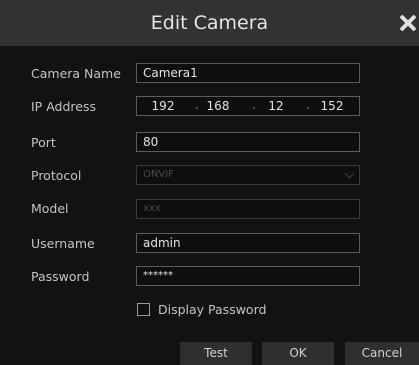 Image resolution: width=419 pixels, height=365 pixels. Describe the element at coordinates (143, 309) in the screenshot. I see `display-password-checkbox` at that location.